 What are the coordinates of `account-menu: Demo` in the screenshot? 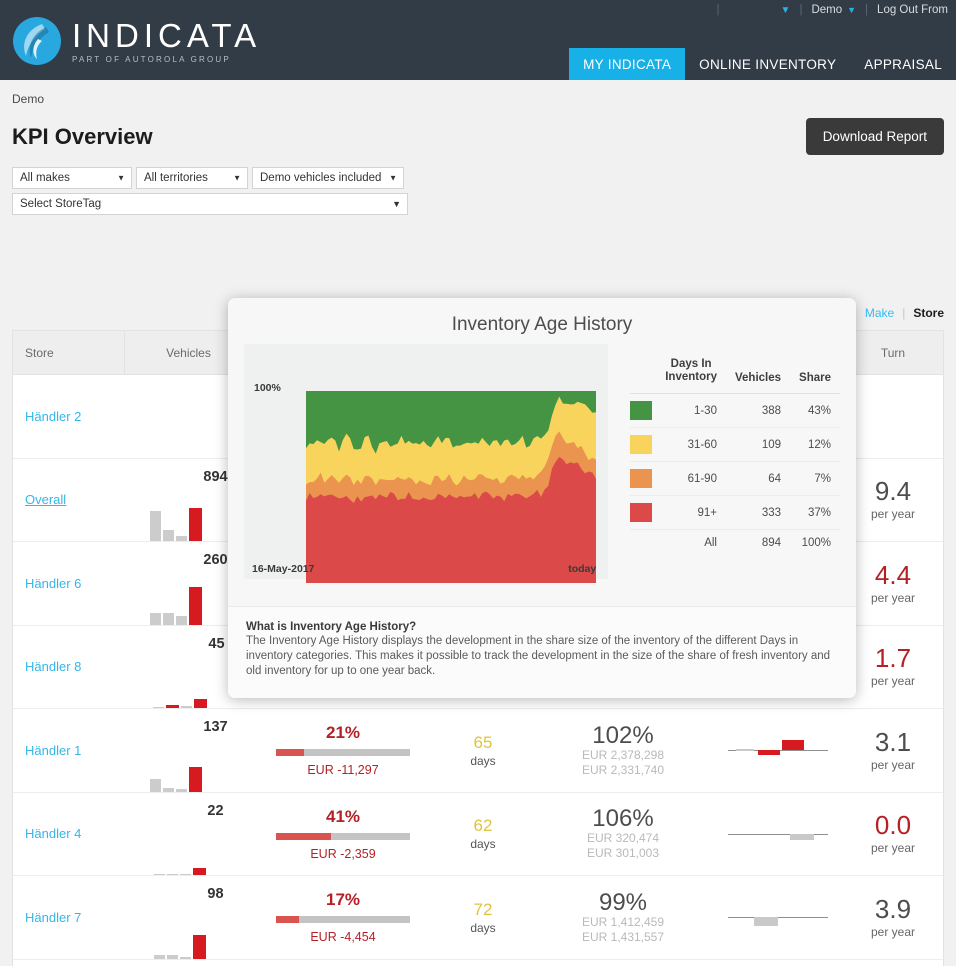 It's located at (826, 10).